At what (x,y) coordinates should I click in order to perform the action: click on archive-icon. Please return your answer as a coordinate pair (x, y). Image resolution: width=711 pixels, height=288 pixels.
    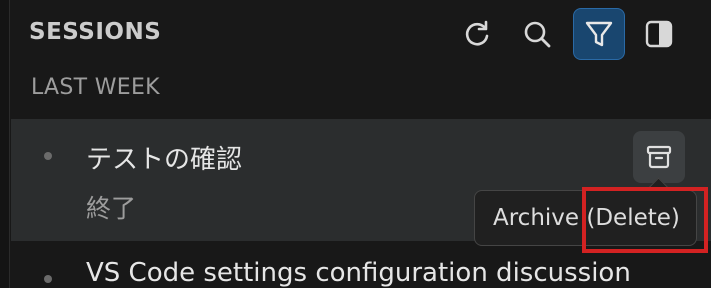
    Looking at the image, I should click on (659, 157).